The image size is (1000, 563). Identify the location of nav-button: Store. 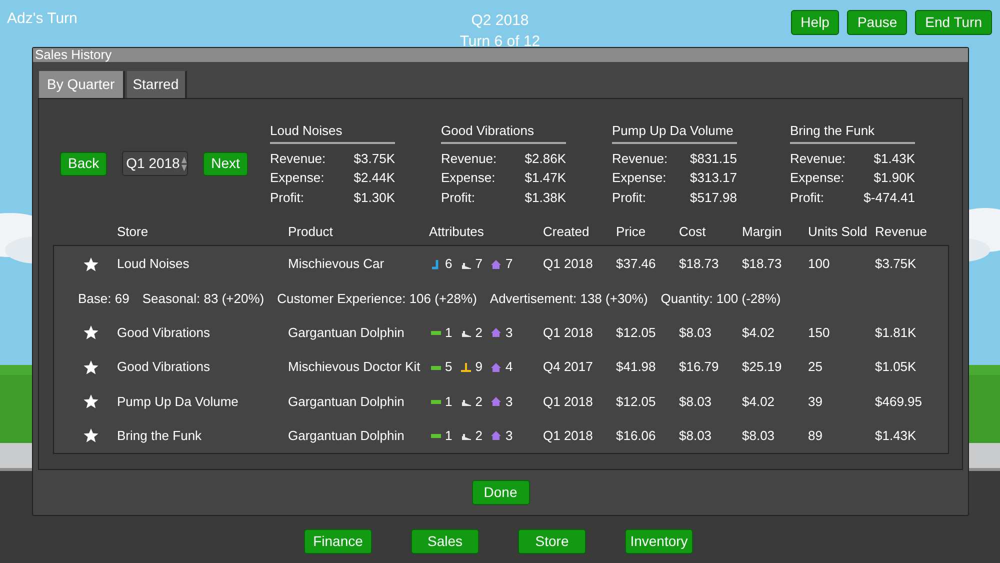
(552, 541).